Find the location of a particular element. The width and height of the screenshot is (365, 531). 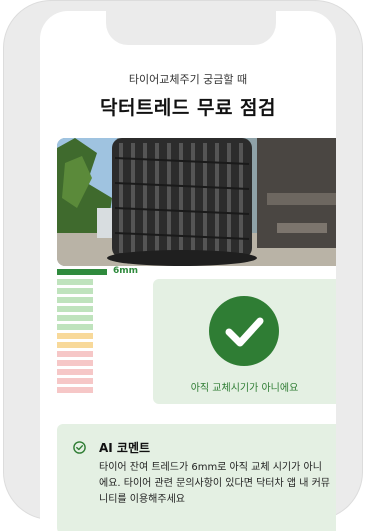

status-card: 아직 교체시기가 아니에요 is located at coordinates (244, 341).